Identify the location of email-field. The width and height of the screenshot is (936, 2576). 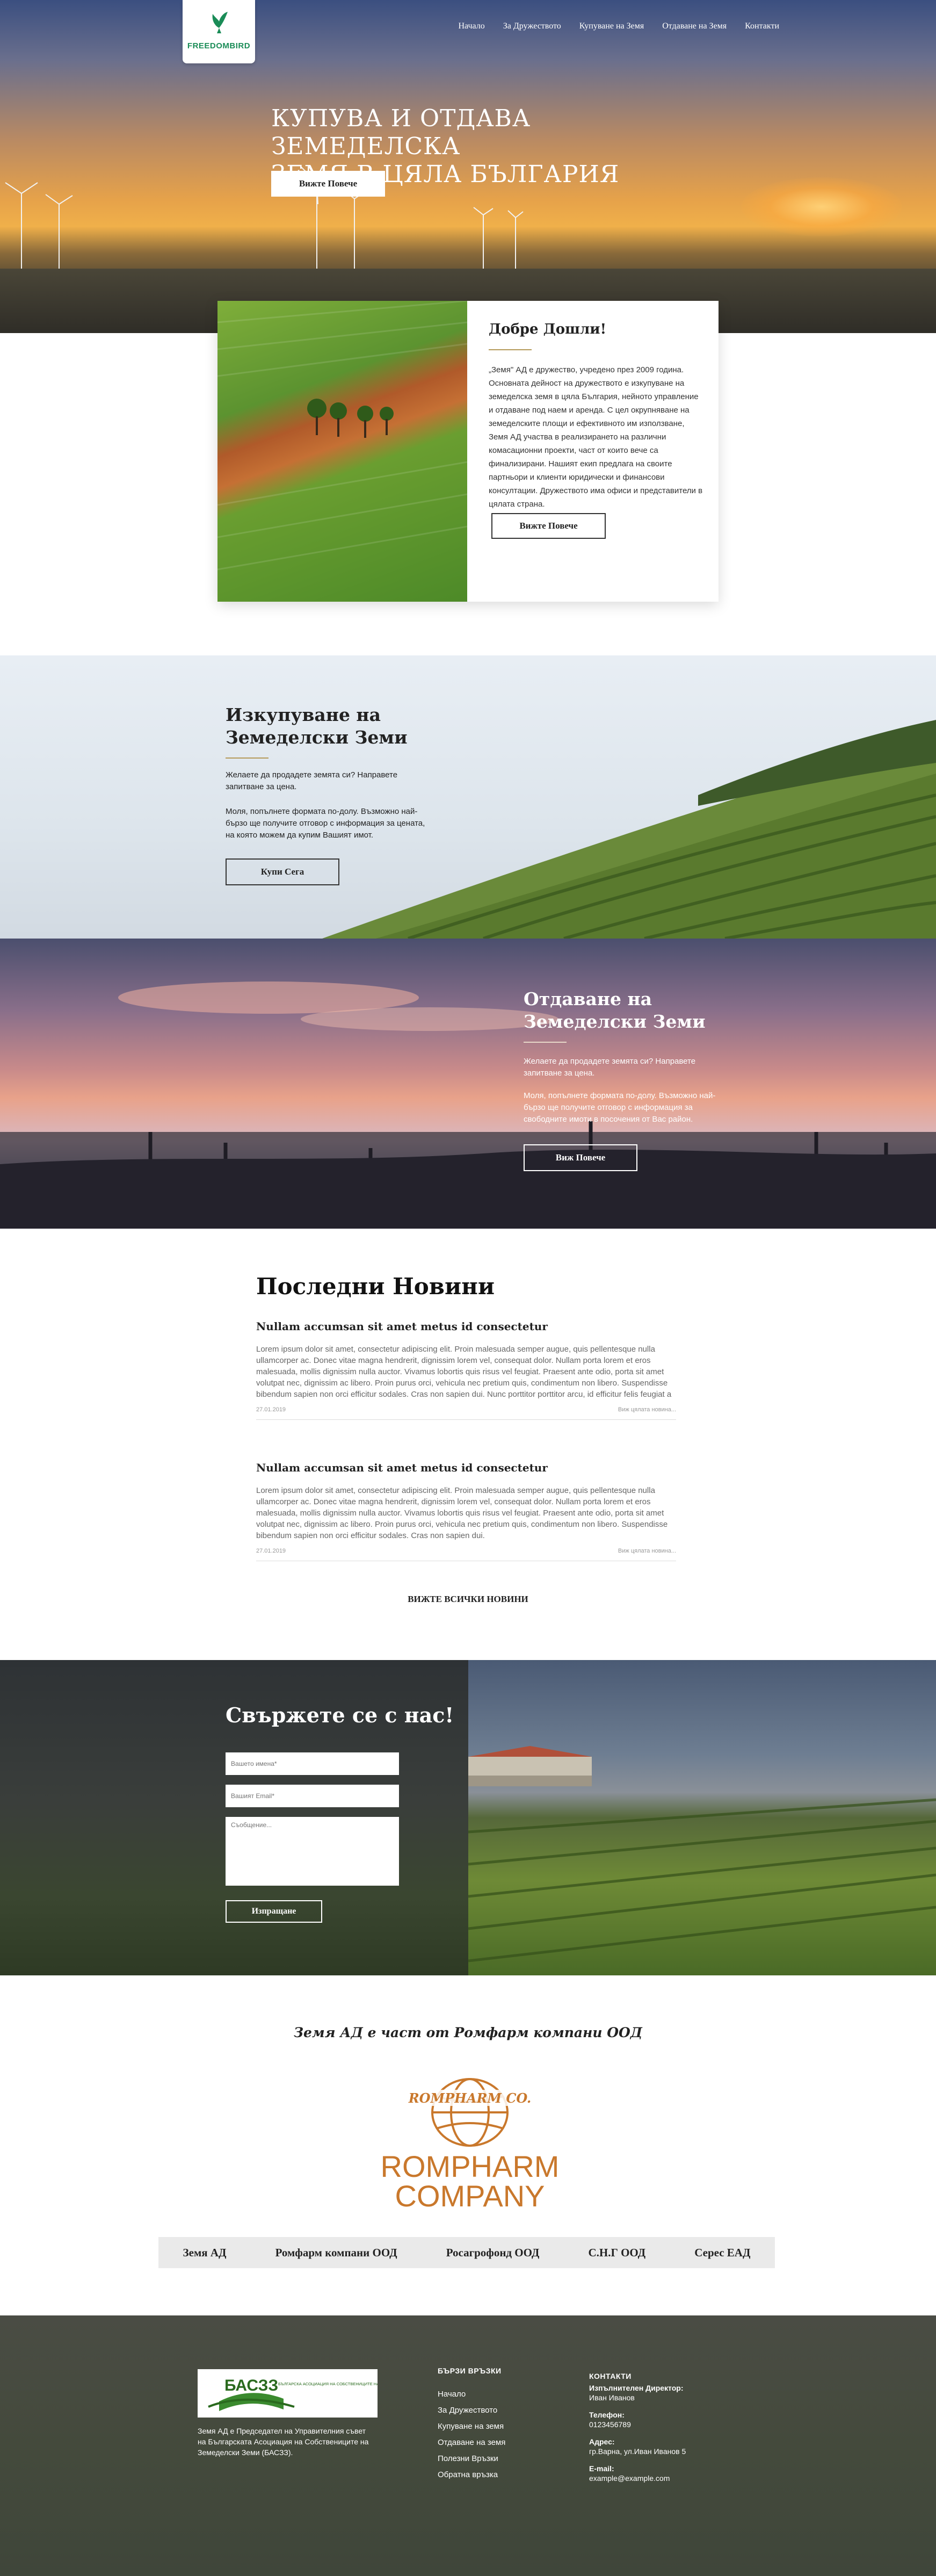
(312, 1796).